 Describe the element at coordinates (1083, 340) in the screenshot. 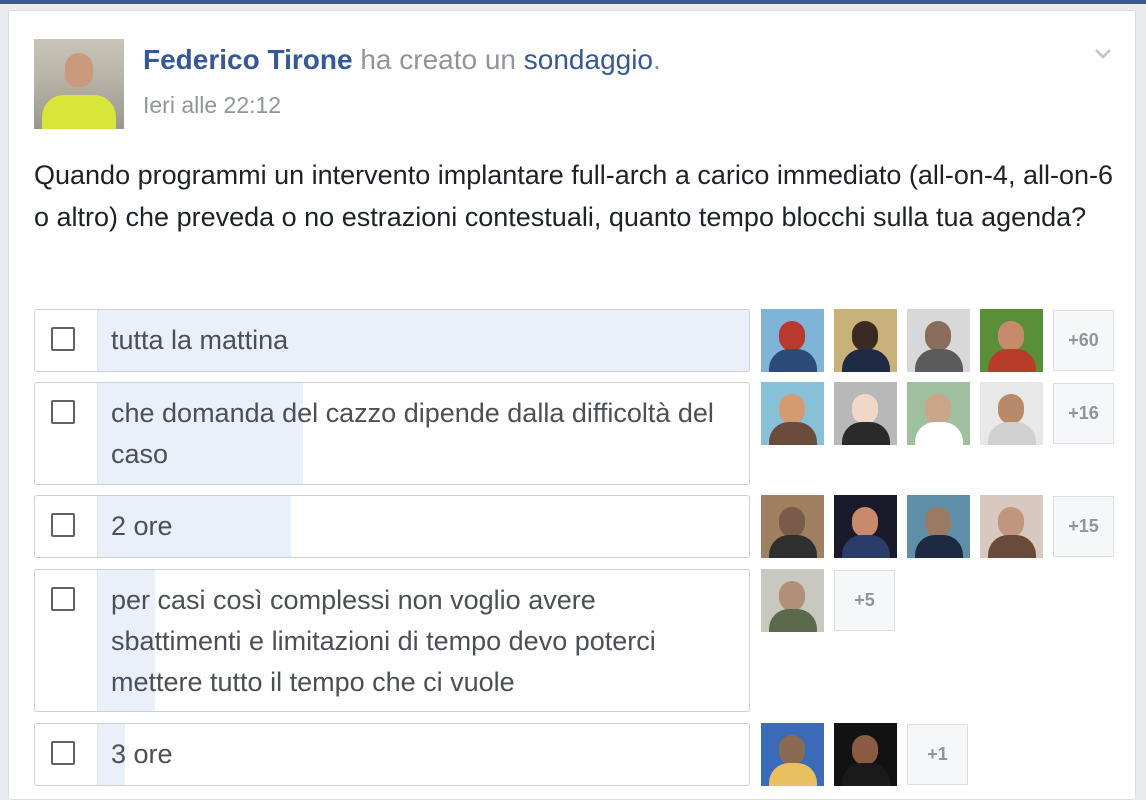

I see `more-voters-button: +60` at that location.